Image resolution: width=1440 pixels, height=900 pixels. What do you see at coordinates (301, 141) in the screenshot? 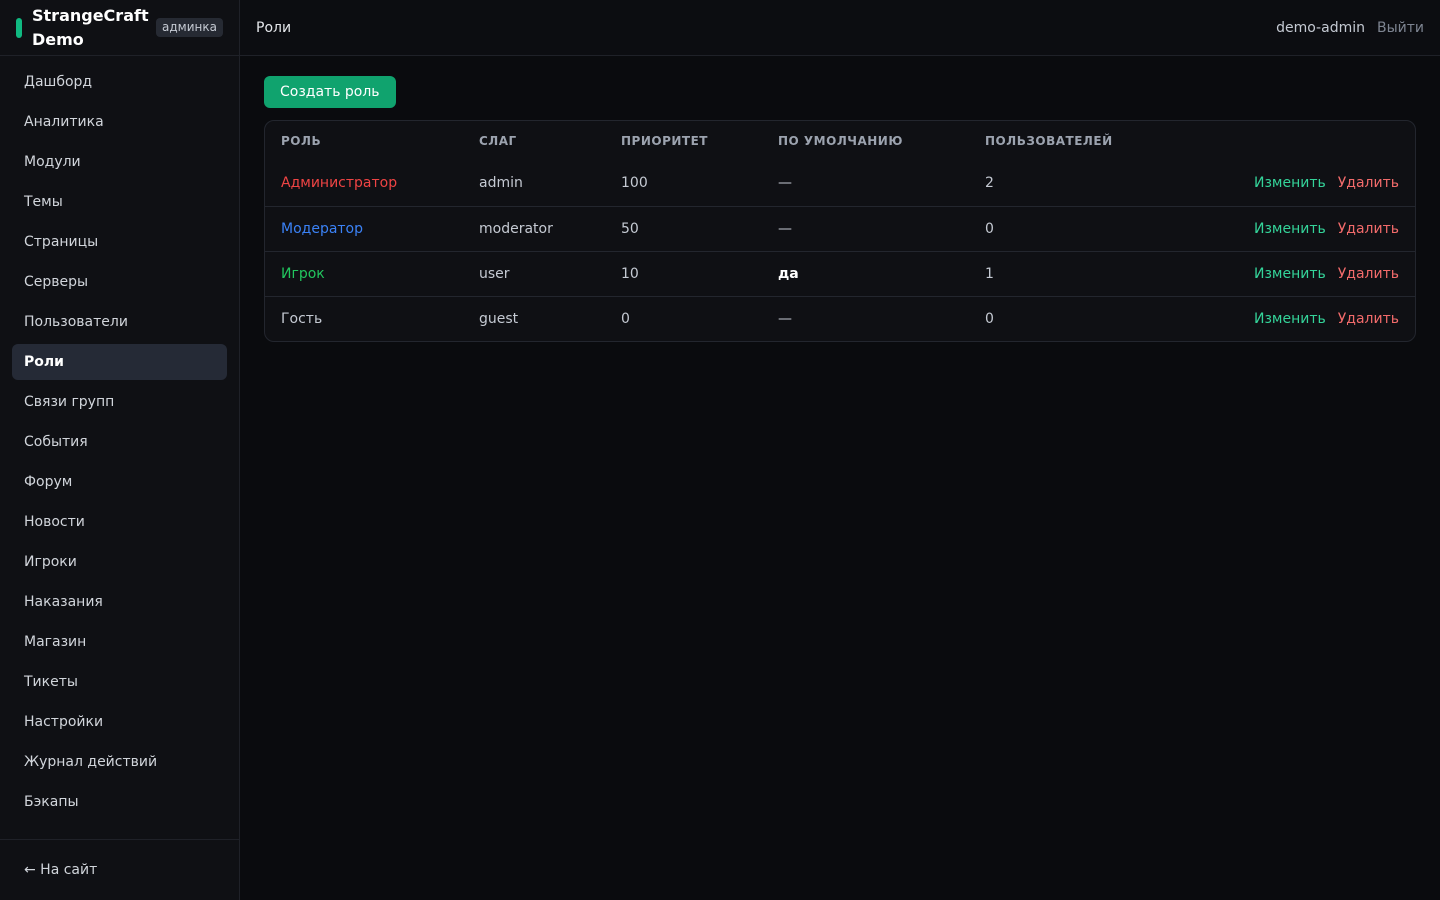
I see `column-header-role: РОЛЬ` at bounding box center [301, 141].